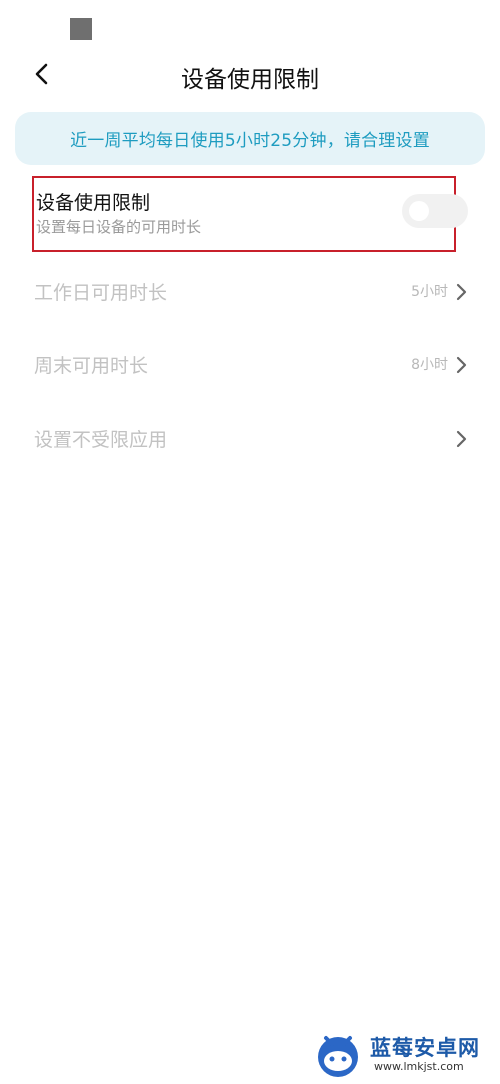 This screenshot has height=1084, width=500. Describe the element at coordinates (429, 292) in the screenshot. I see `weekday-duration-value: 5小时` at that location.